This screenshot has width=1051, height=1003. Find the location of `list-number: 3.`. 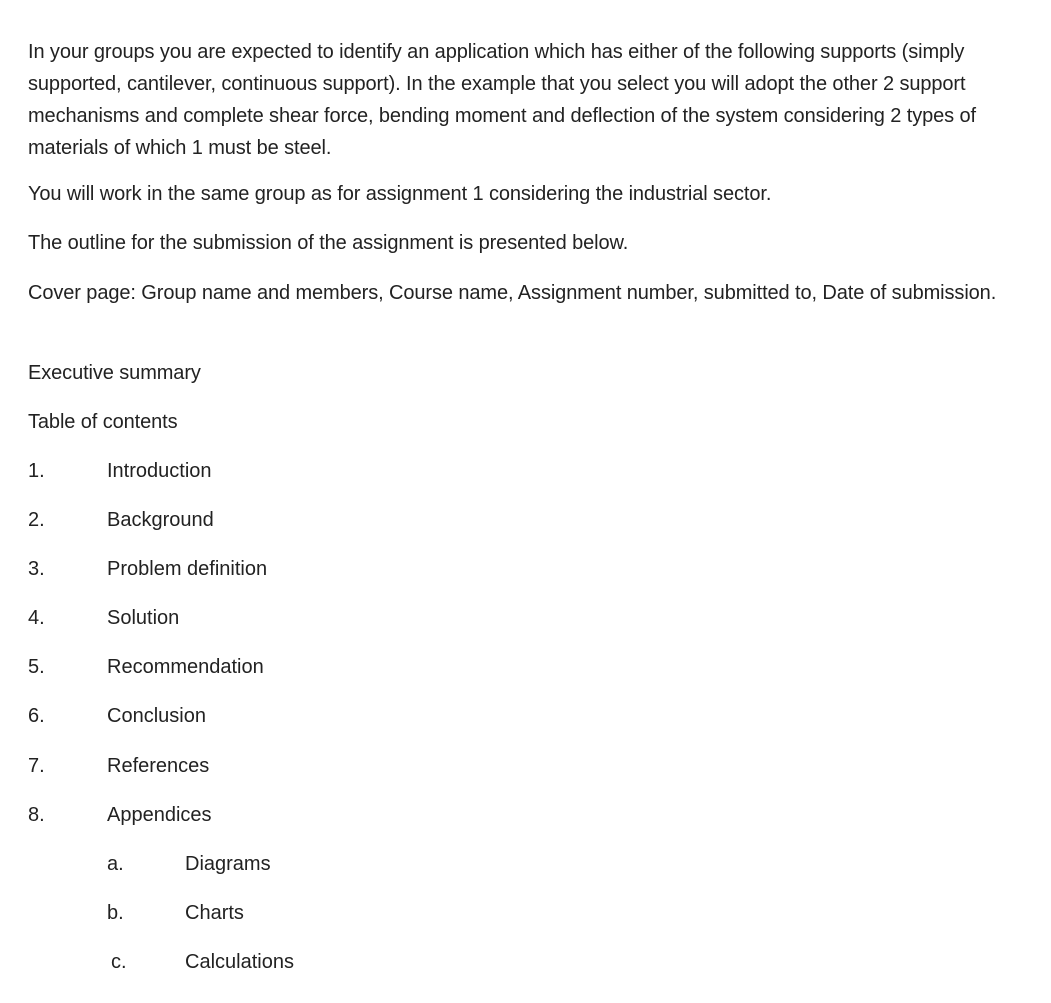

list-number: 3. is located at coordinates (36, 569).